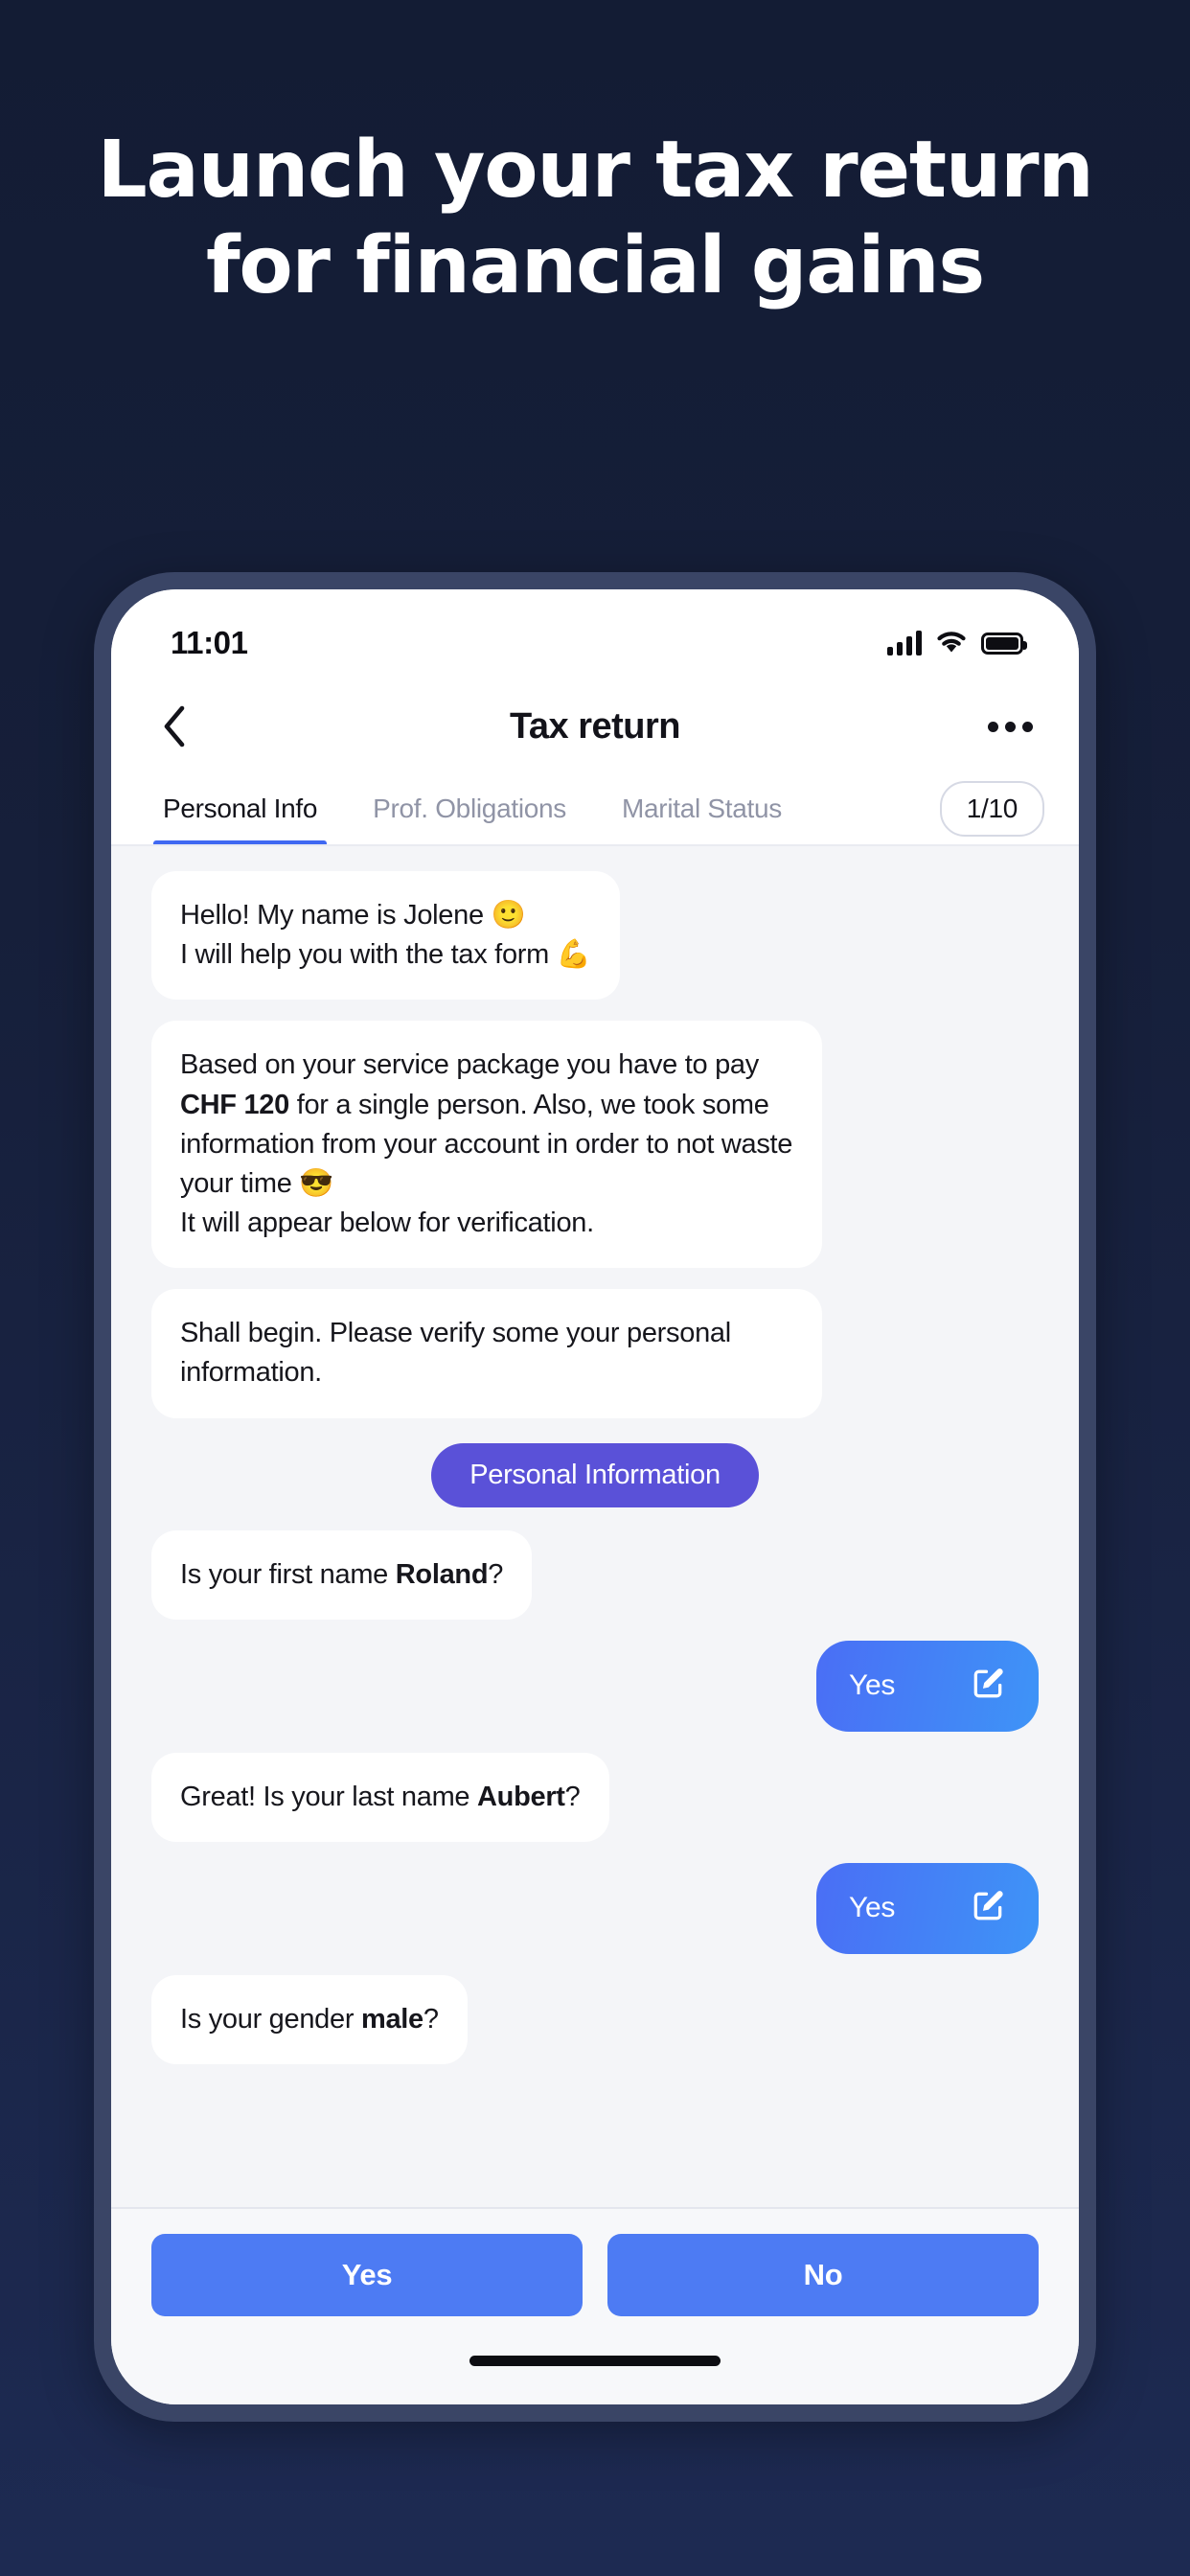  I want to click on answer-no-button: No, so click(823, 2275).